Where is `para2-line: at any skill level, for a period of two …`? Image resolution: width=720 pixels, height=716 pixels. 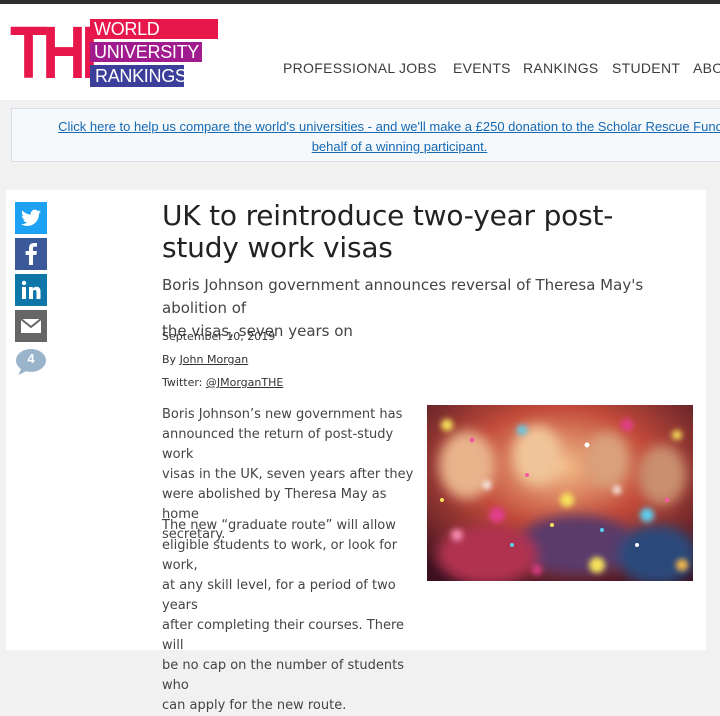 para2-line: at any skill level, for a period of two … is located at coordinates (279, 595).